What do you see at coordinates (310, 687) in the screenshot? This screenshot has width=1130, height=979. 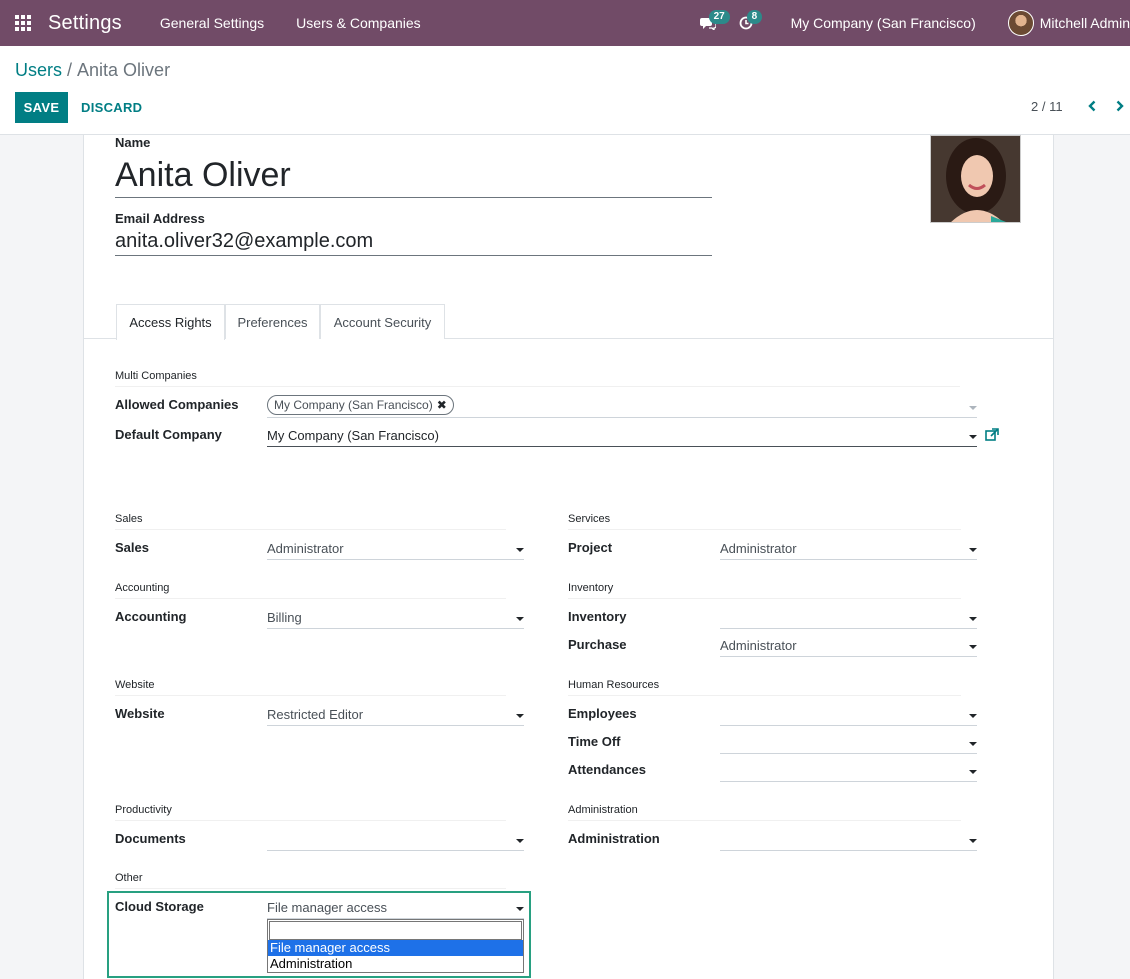 I see `group-title-website: Website` at bounding box center [310, 687].